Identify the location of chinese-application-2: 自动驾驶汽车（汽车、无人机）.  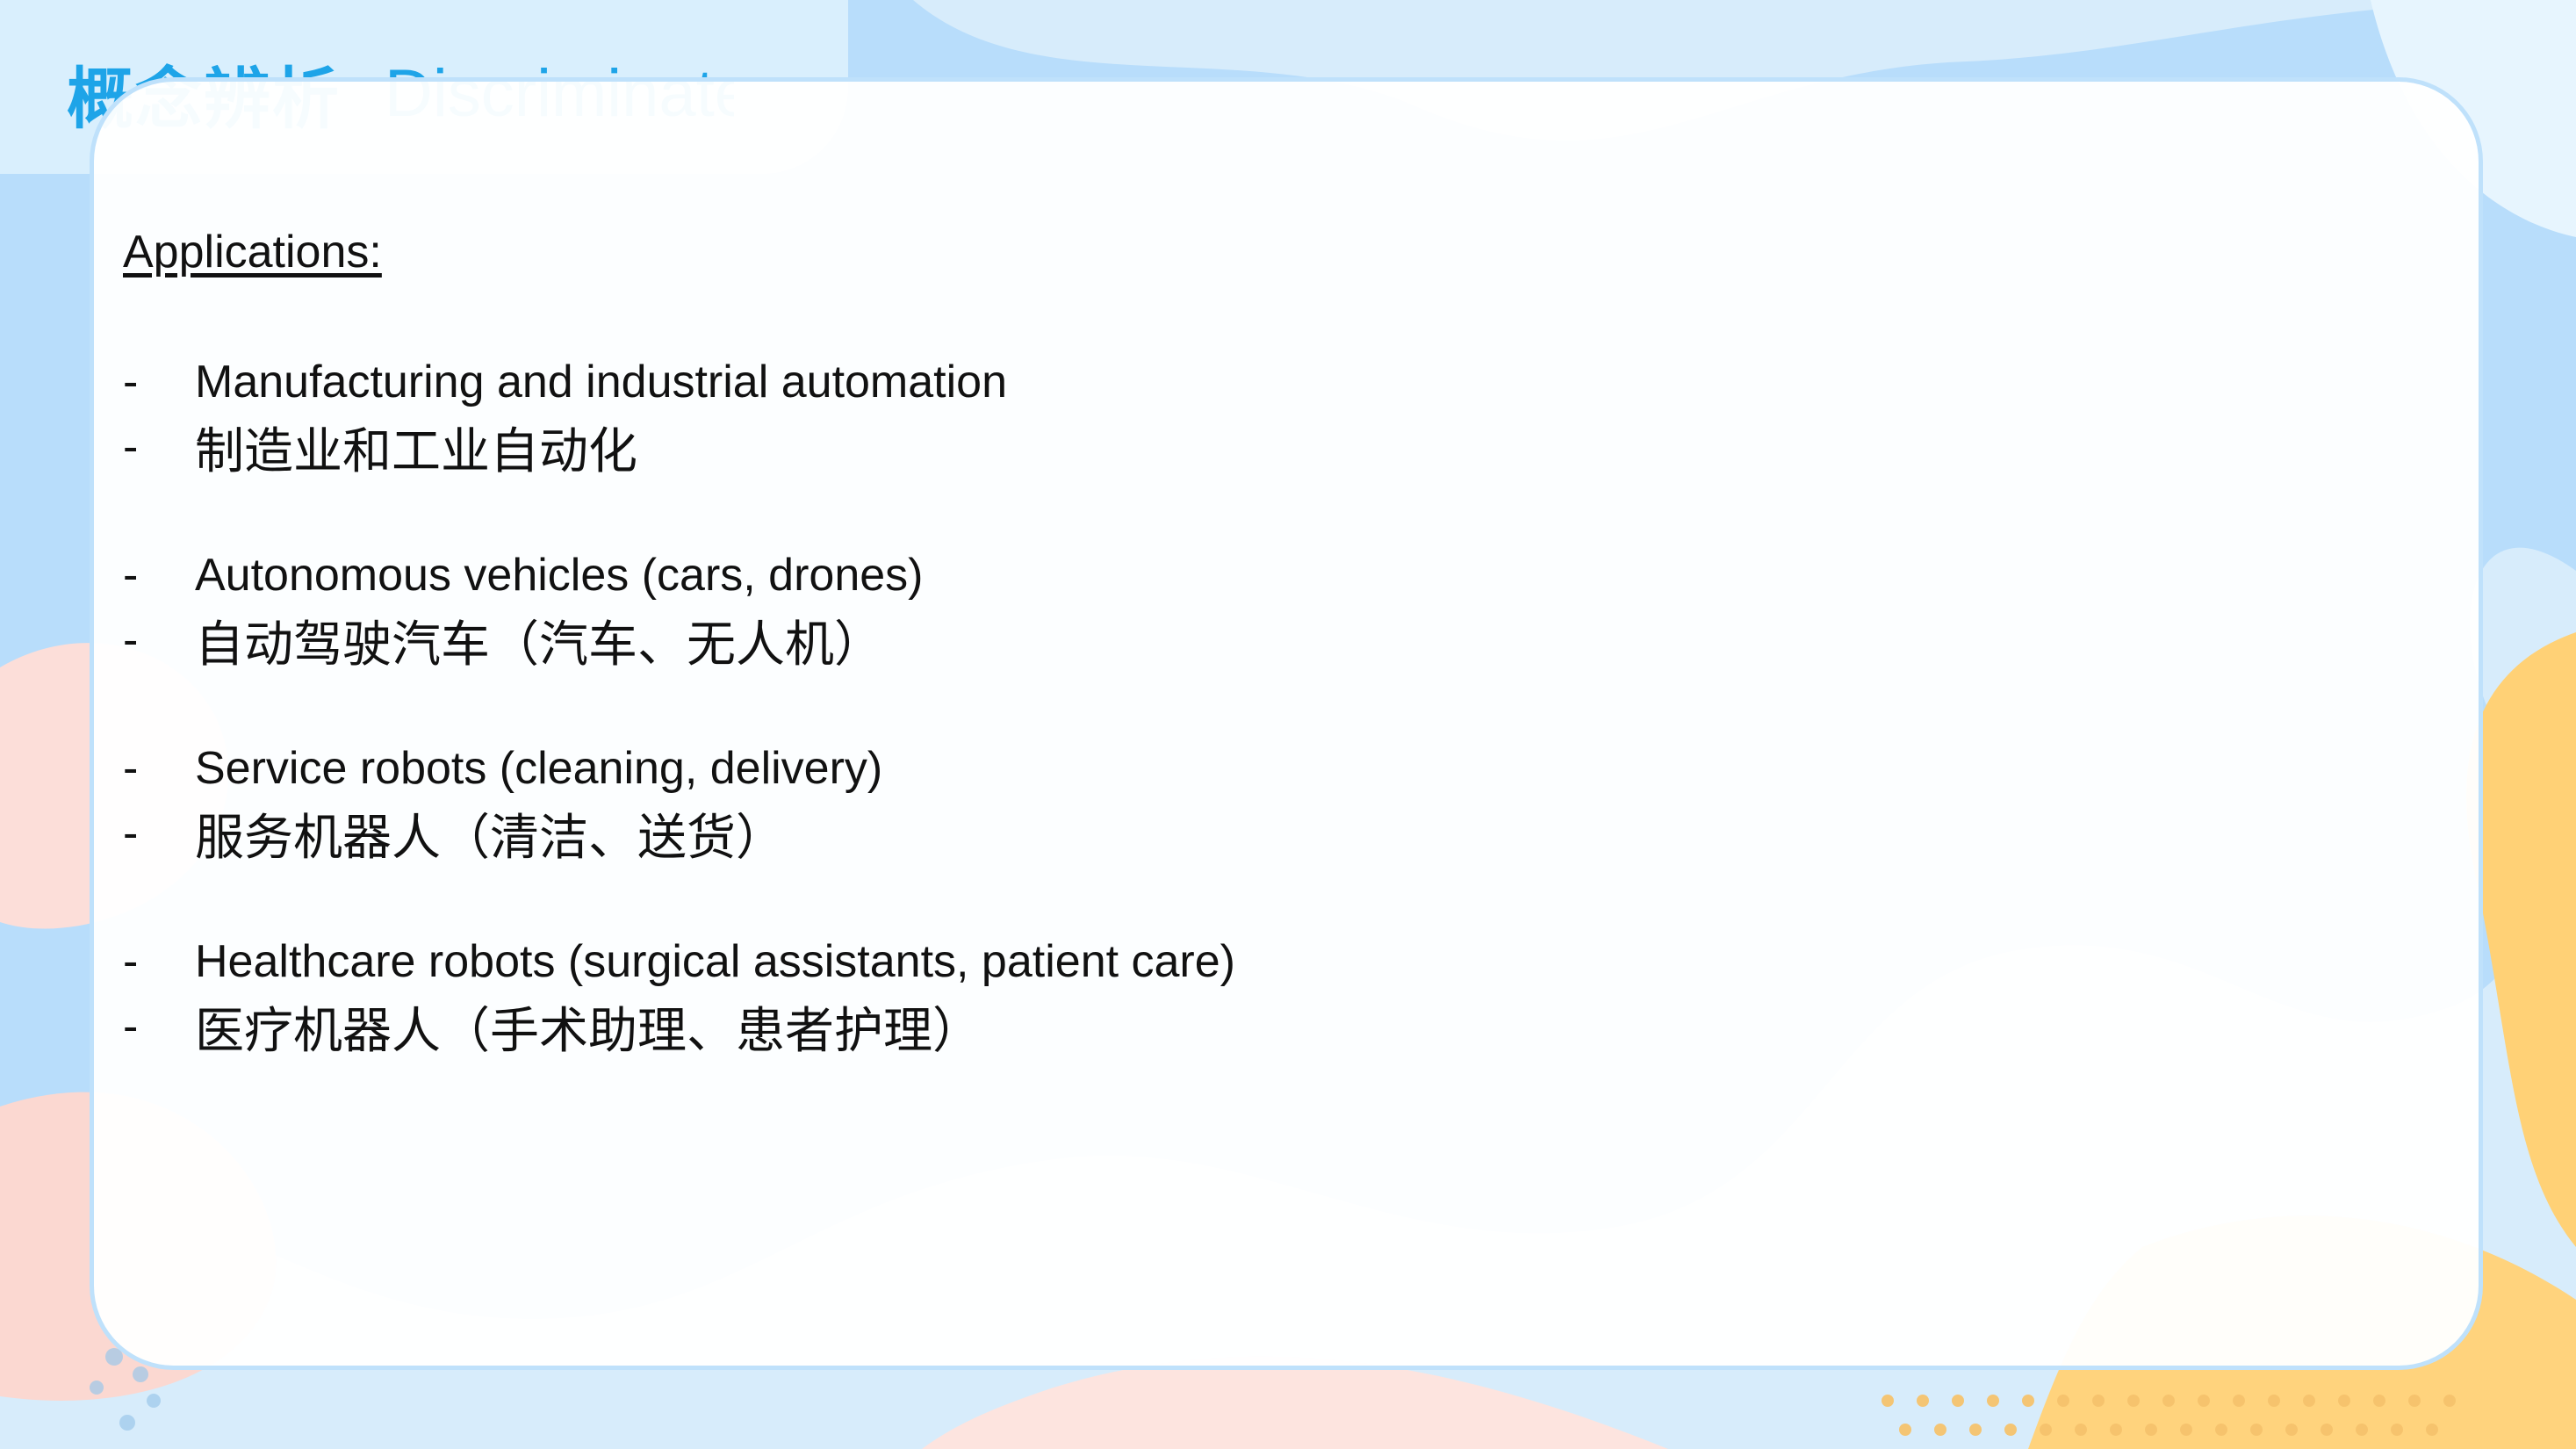
(539, 645).